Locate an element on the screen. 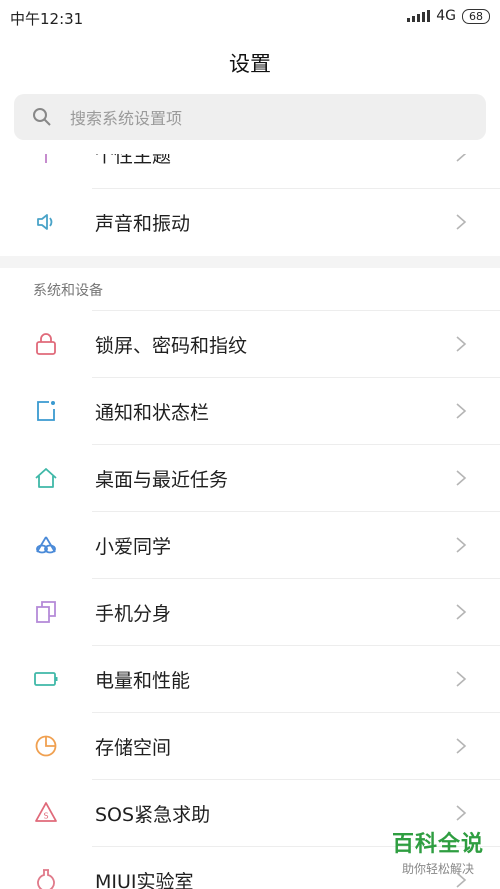 The width and height of the screenshot is (500, 889). settings-item-label: 通知和状态栏 is located at coordinates (152, 413).